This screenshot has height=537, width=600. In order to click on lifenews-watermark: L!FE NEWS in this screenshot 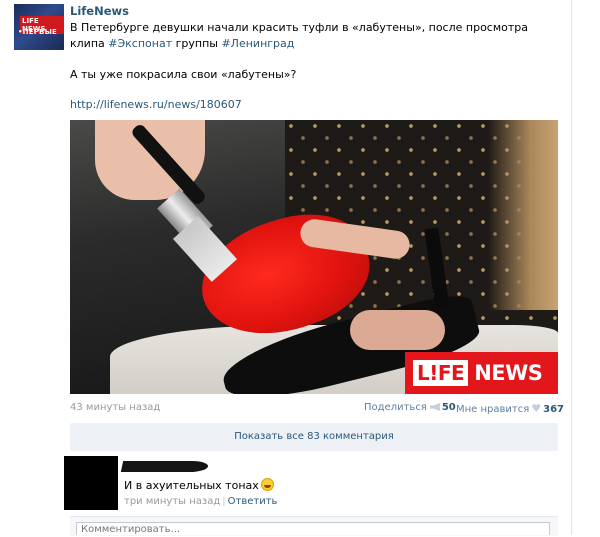, I will do `click(481, 373)`.